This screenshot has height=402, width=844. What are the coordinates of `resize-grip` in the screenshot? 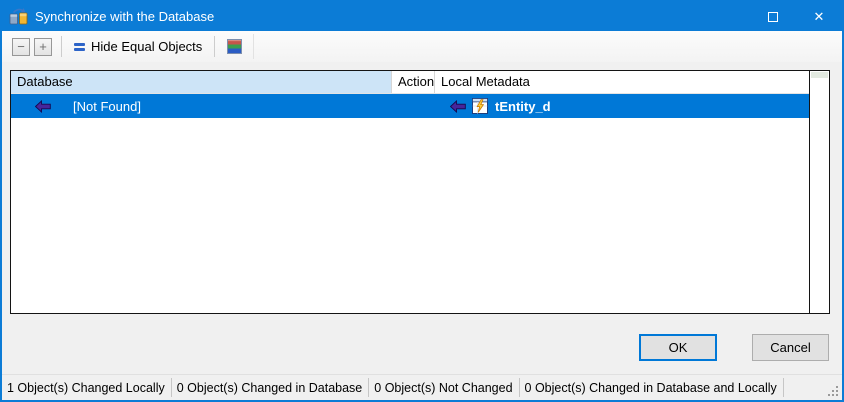 It's located at (832, 390).